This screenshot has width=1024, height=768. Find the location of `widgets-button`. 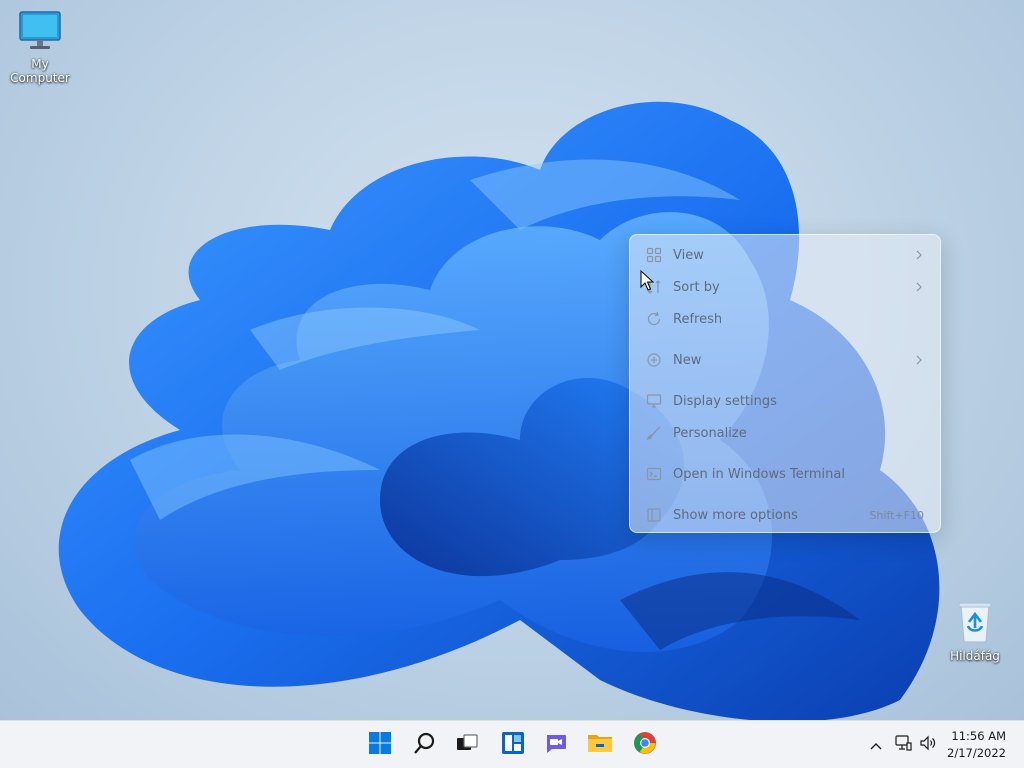

widgets-button is located at coordinates (513, 745).